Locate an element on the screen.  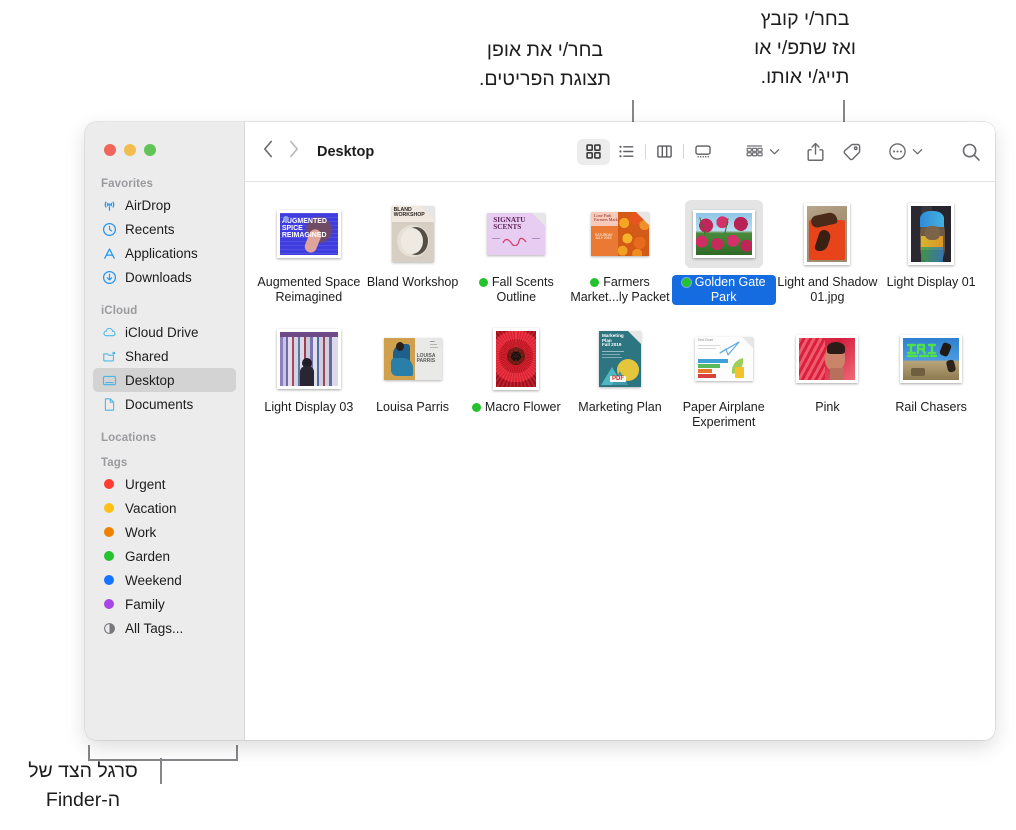
file-item: Test Chart Paper Airplane Experiment is located at coordinates (724, 375).